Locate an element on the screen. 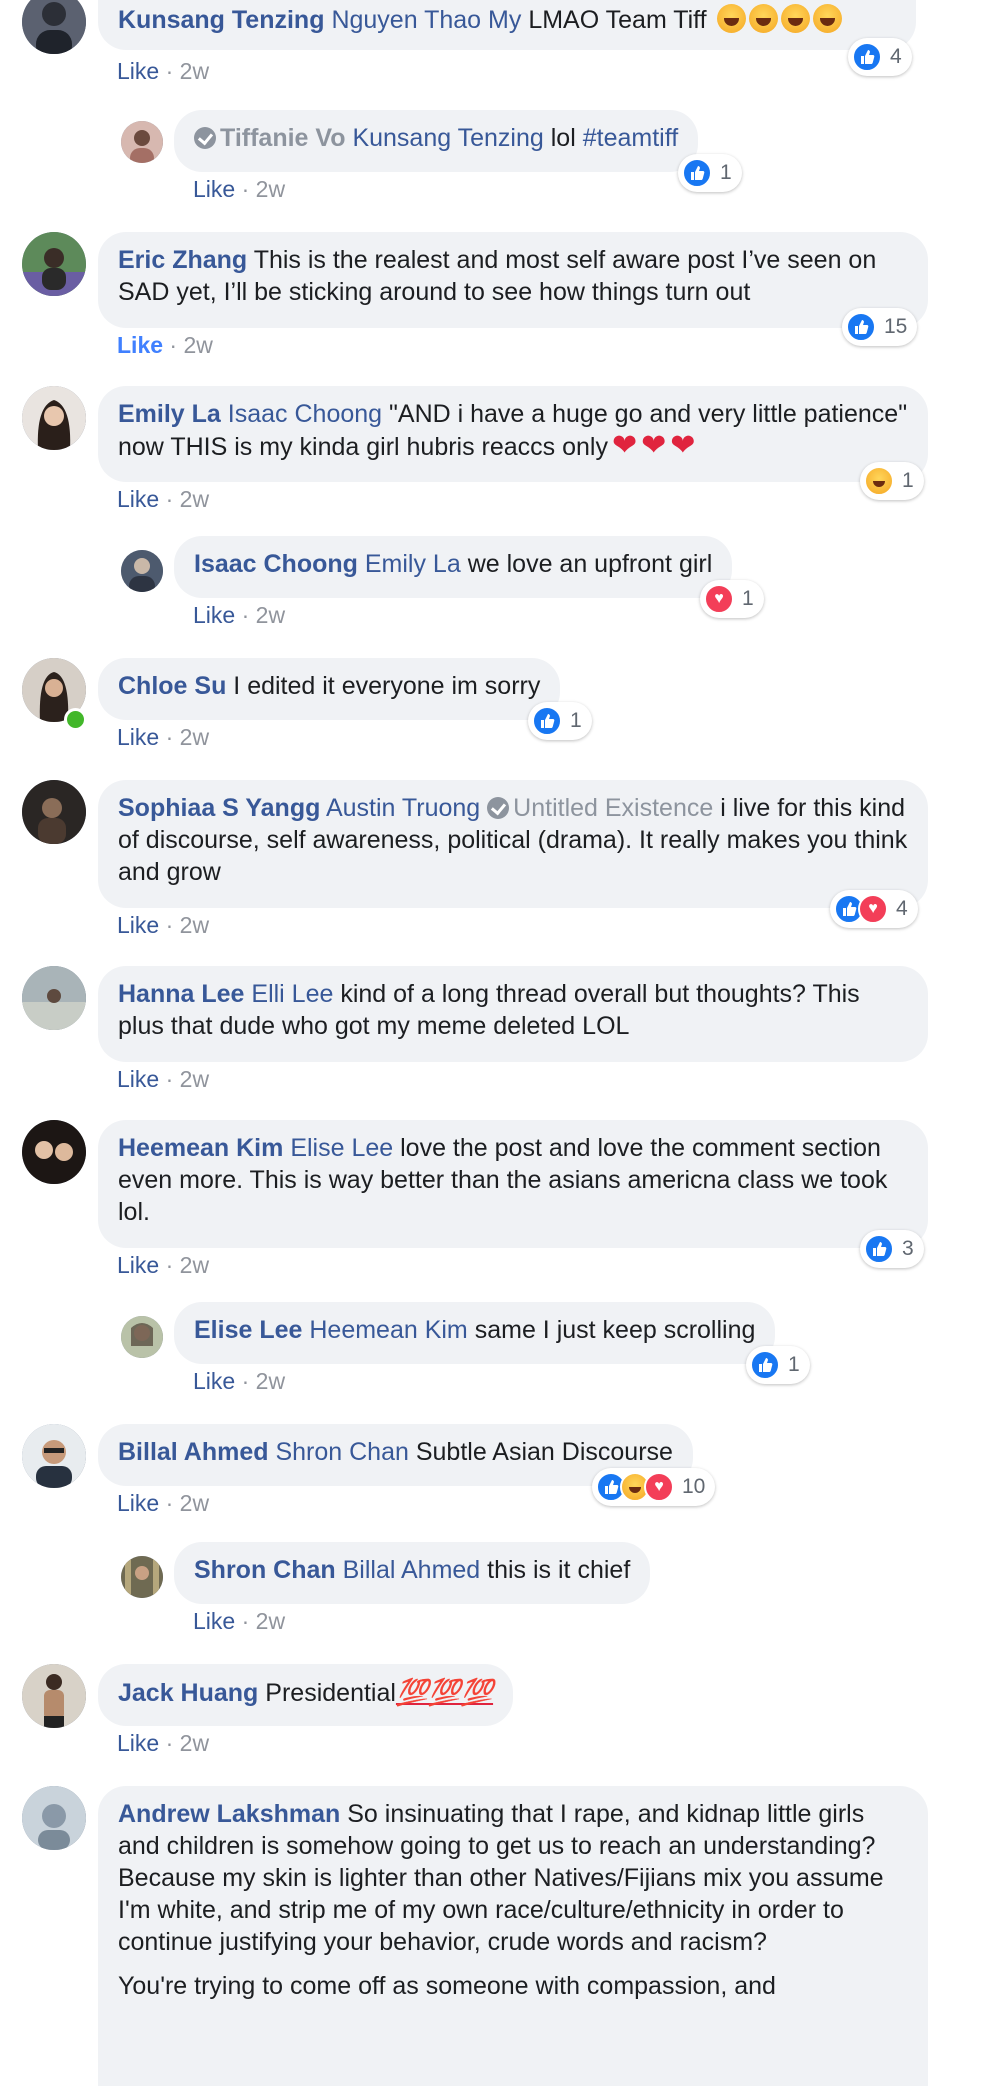 The image size is (996, 2086). reply-actions: Like · 2w is located at coordinates (239, 189).